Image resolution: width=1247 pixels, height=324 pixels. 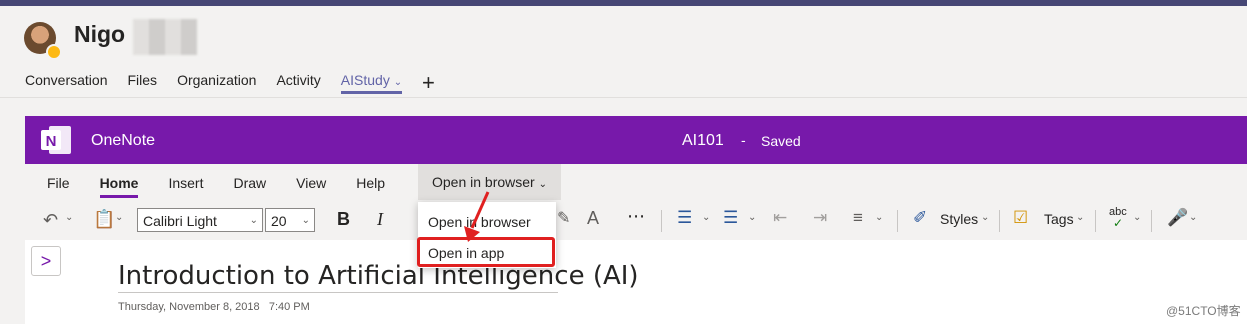 I want to click on tab-conversation: Conversation, so click(x=66, y=83).